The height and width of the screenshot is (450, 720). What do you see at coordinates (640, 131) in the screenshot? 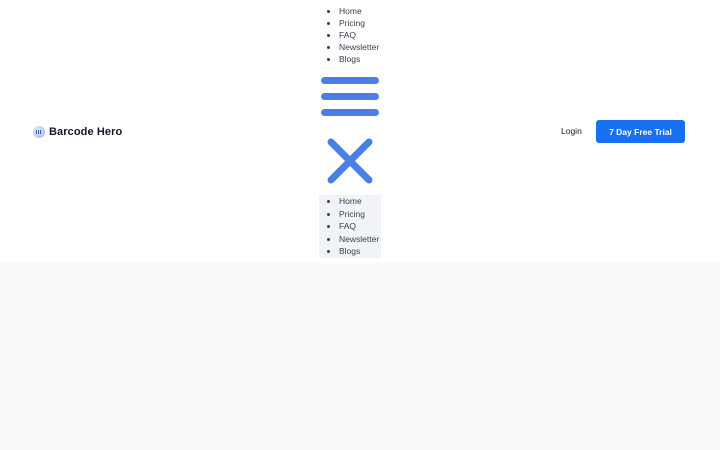
I see `free-trial-button: 7 Day Free Trial` at bounding box center [640, 131].